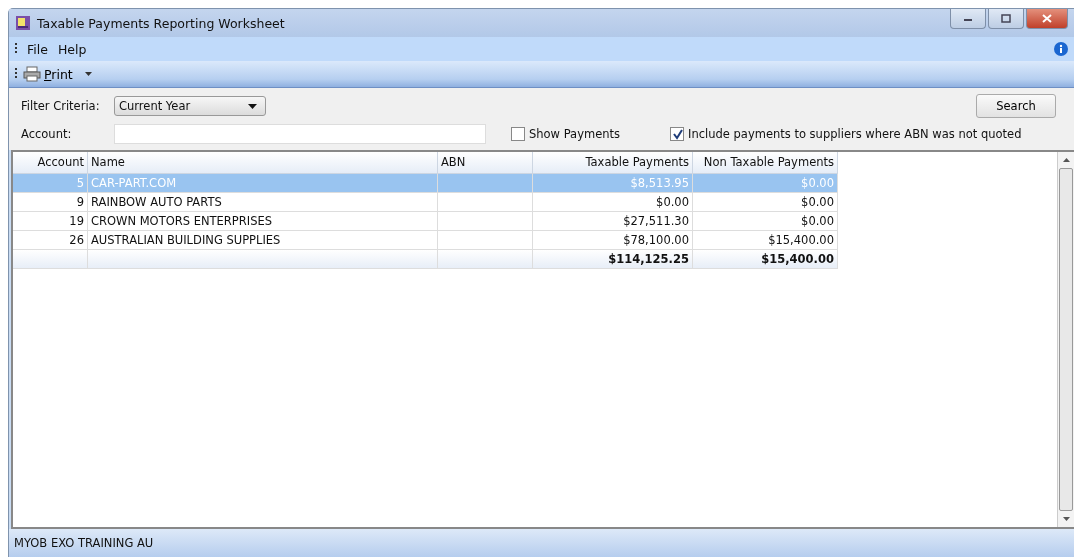 The image size is (1074, 557). What do you see at coordinates (263, 221) in the screenshot?
I see `table-cell: CROWN MOTORS ENTERPRISES` at bounding box center [263, 221].